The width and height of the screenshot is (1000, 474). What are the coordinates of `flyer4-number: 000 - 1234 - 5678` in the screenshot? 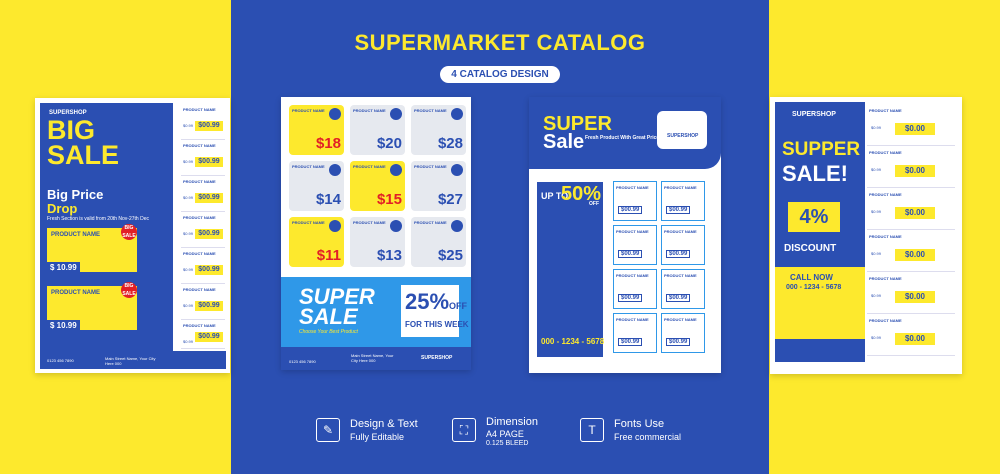 It's located at (814, 287).